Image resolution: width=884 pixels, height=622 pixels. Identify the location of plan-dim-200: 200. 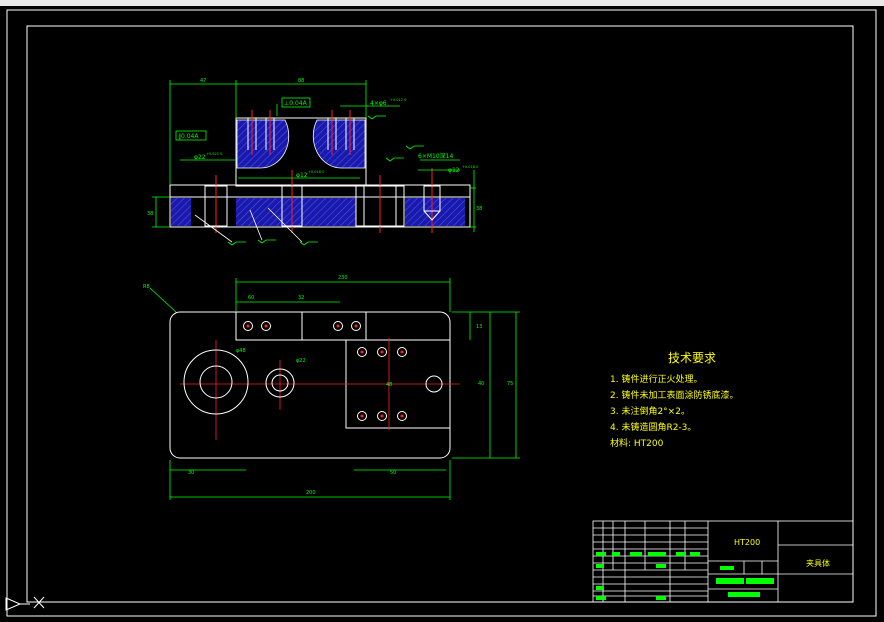
(311, 493).